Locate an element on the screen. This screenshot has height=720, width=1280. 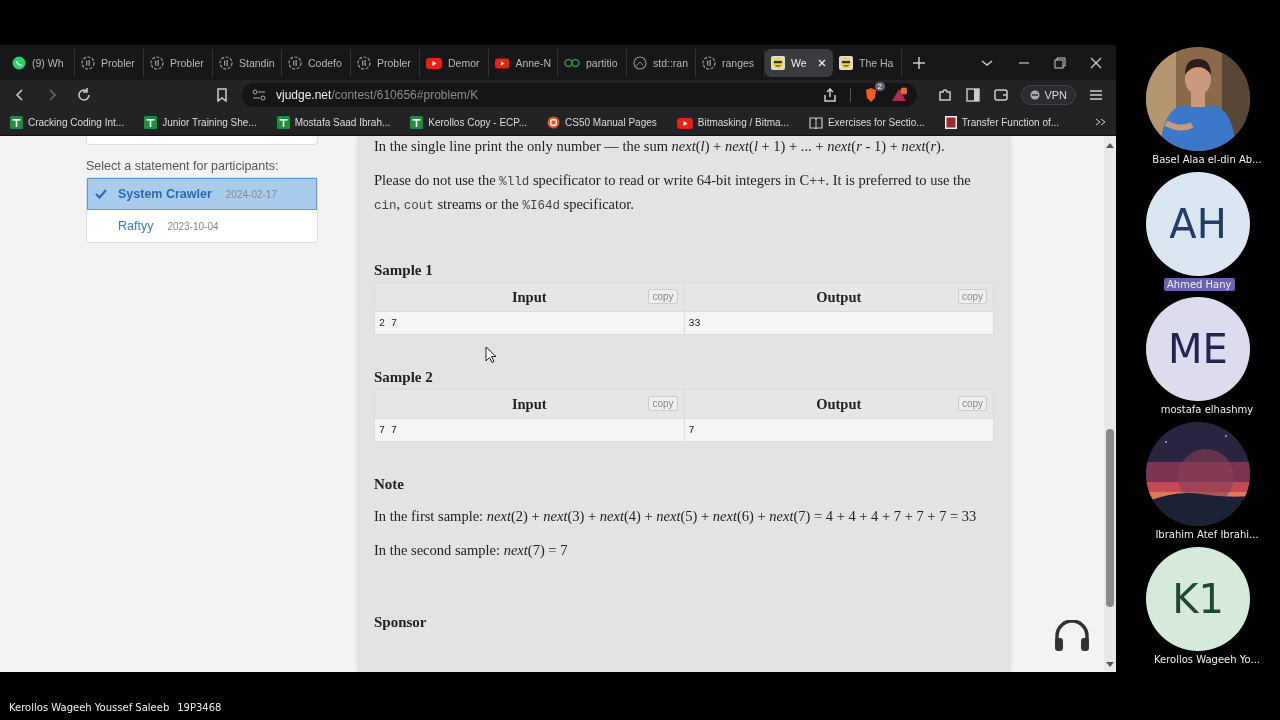
bookmark-item: CS50 Manual Pages is located at coordinates (602, 122).